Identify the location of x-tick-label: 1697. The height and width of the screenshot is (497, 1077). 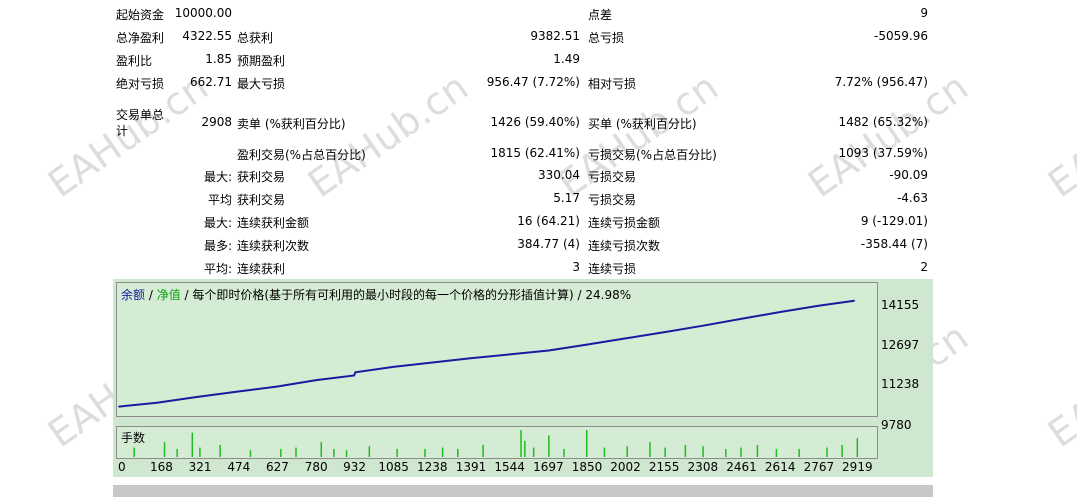
(548, 467).